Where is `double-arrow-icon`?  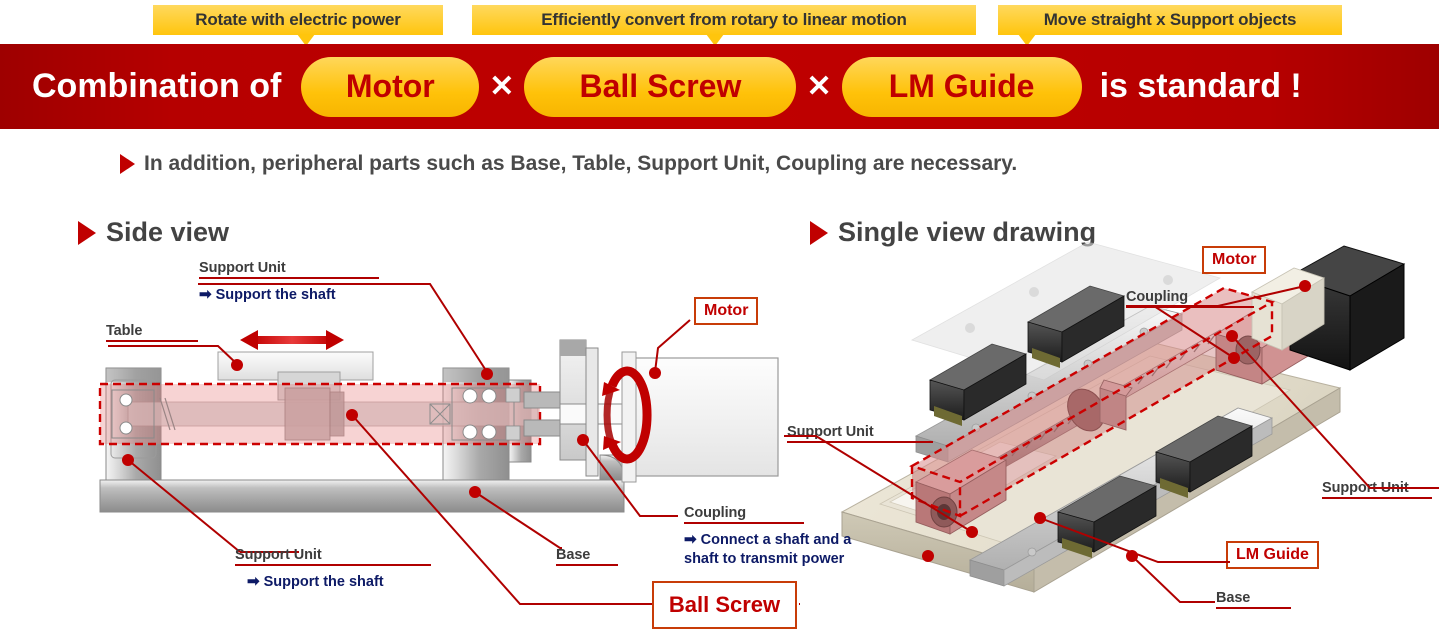 double-arrow-icon is located at coordinates (292, 340).